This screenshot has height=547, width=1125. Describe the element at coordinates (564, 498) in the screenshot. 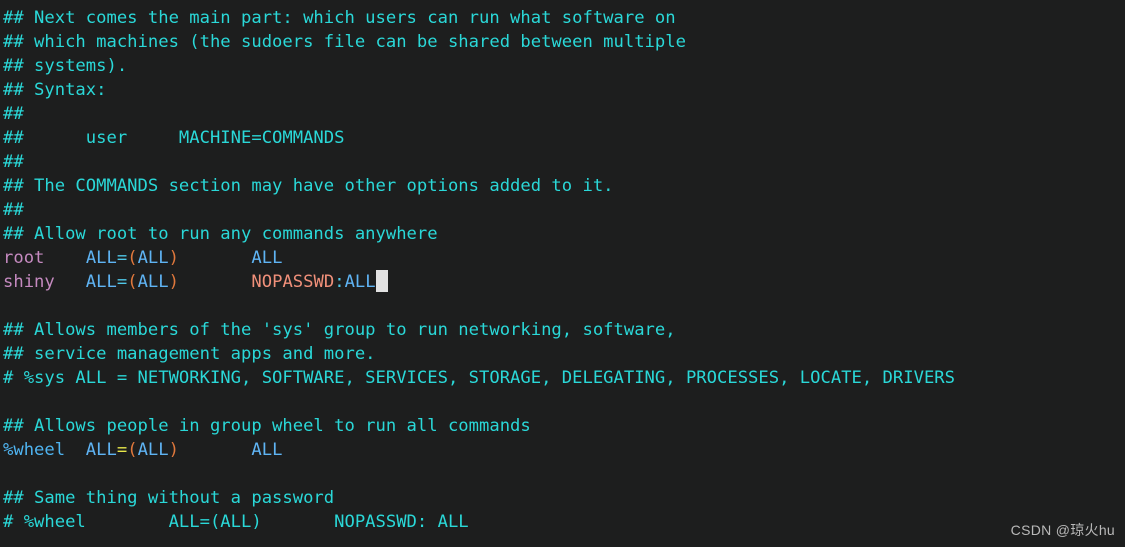

I see `code-line: ## Same thing without a password` at that location.